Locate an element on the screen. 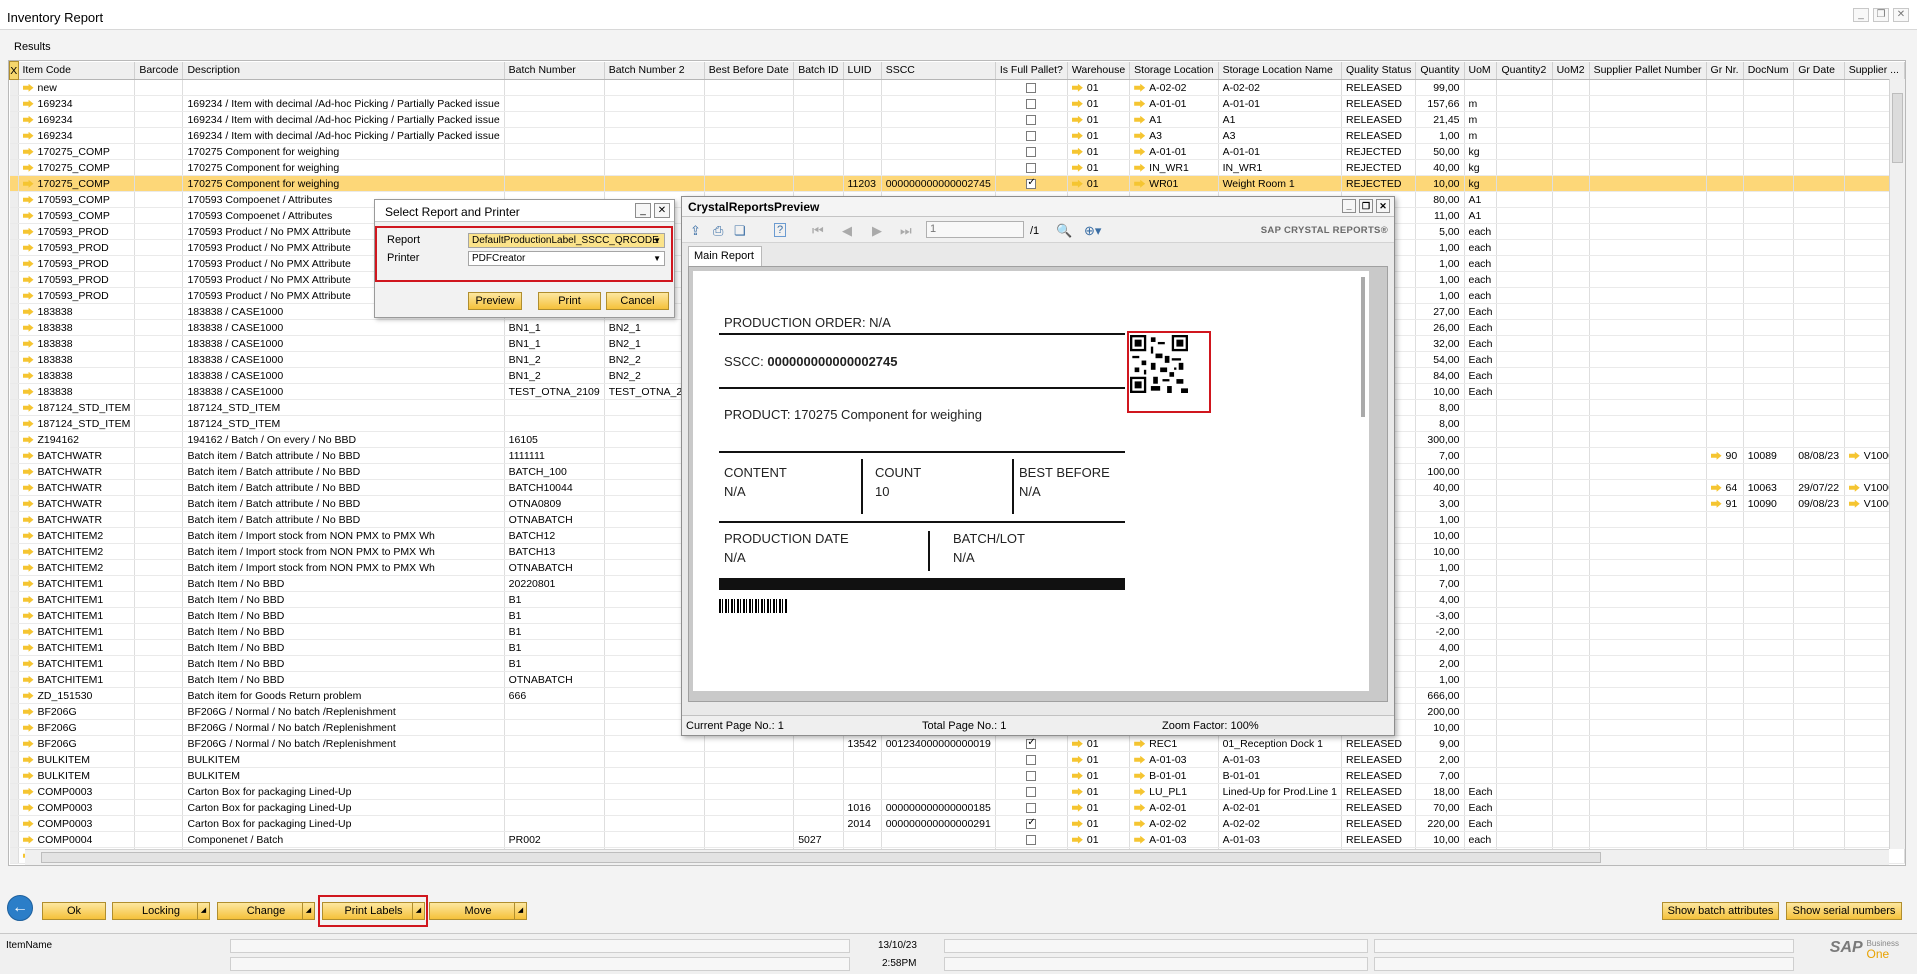 The width and height of the screenshot is (1917, 974). move-button: Move ◢ is located at coordinates (478, 911).